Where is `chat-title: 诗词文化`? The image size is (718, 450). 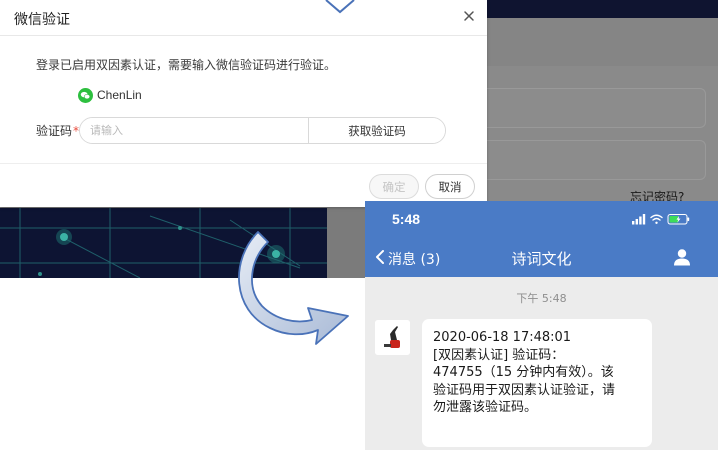 chat-title: 诗词文化 is located at coordinates (541, 259).